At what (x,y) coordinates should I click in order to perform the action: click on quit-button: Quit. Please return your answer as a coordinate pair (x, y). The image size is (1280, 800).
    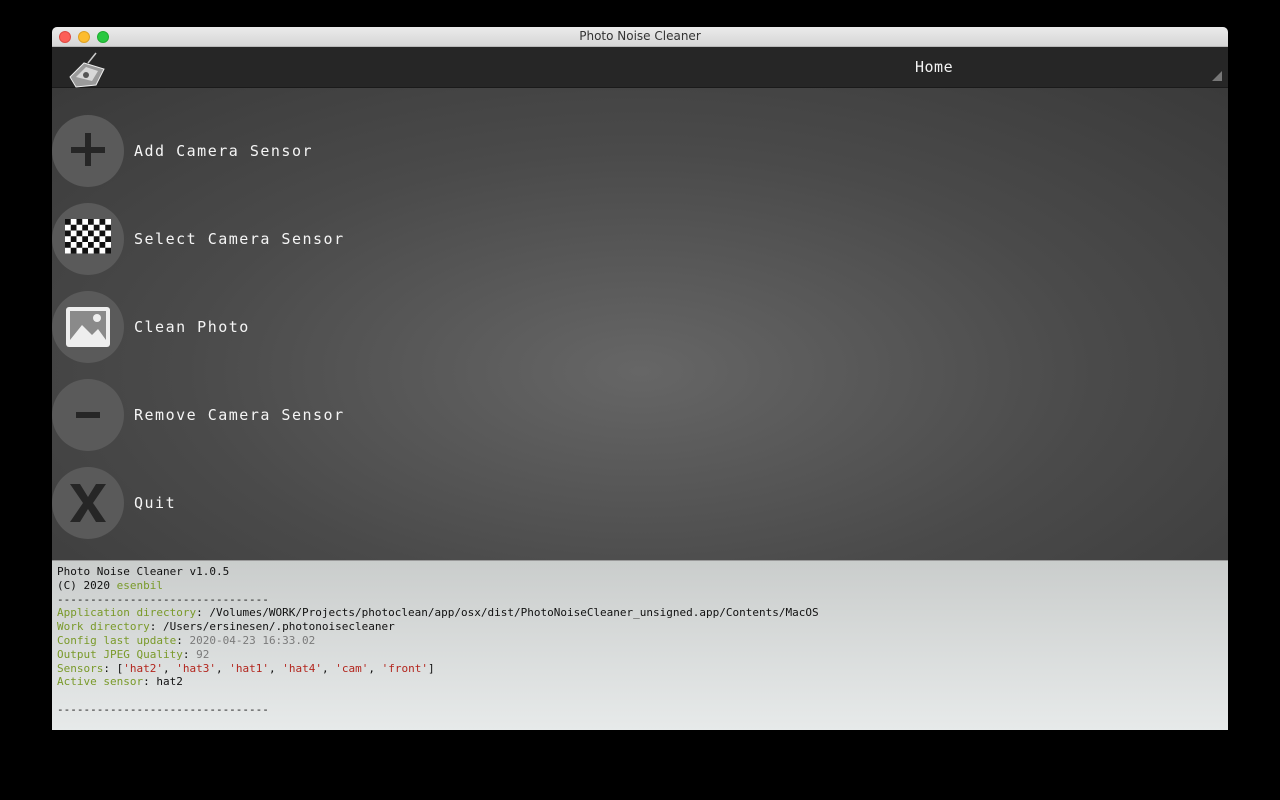
    Looking at the image, I should click on (114, 503).